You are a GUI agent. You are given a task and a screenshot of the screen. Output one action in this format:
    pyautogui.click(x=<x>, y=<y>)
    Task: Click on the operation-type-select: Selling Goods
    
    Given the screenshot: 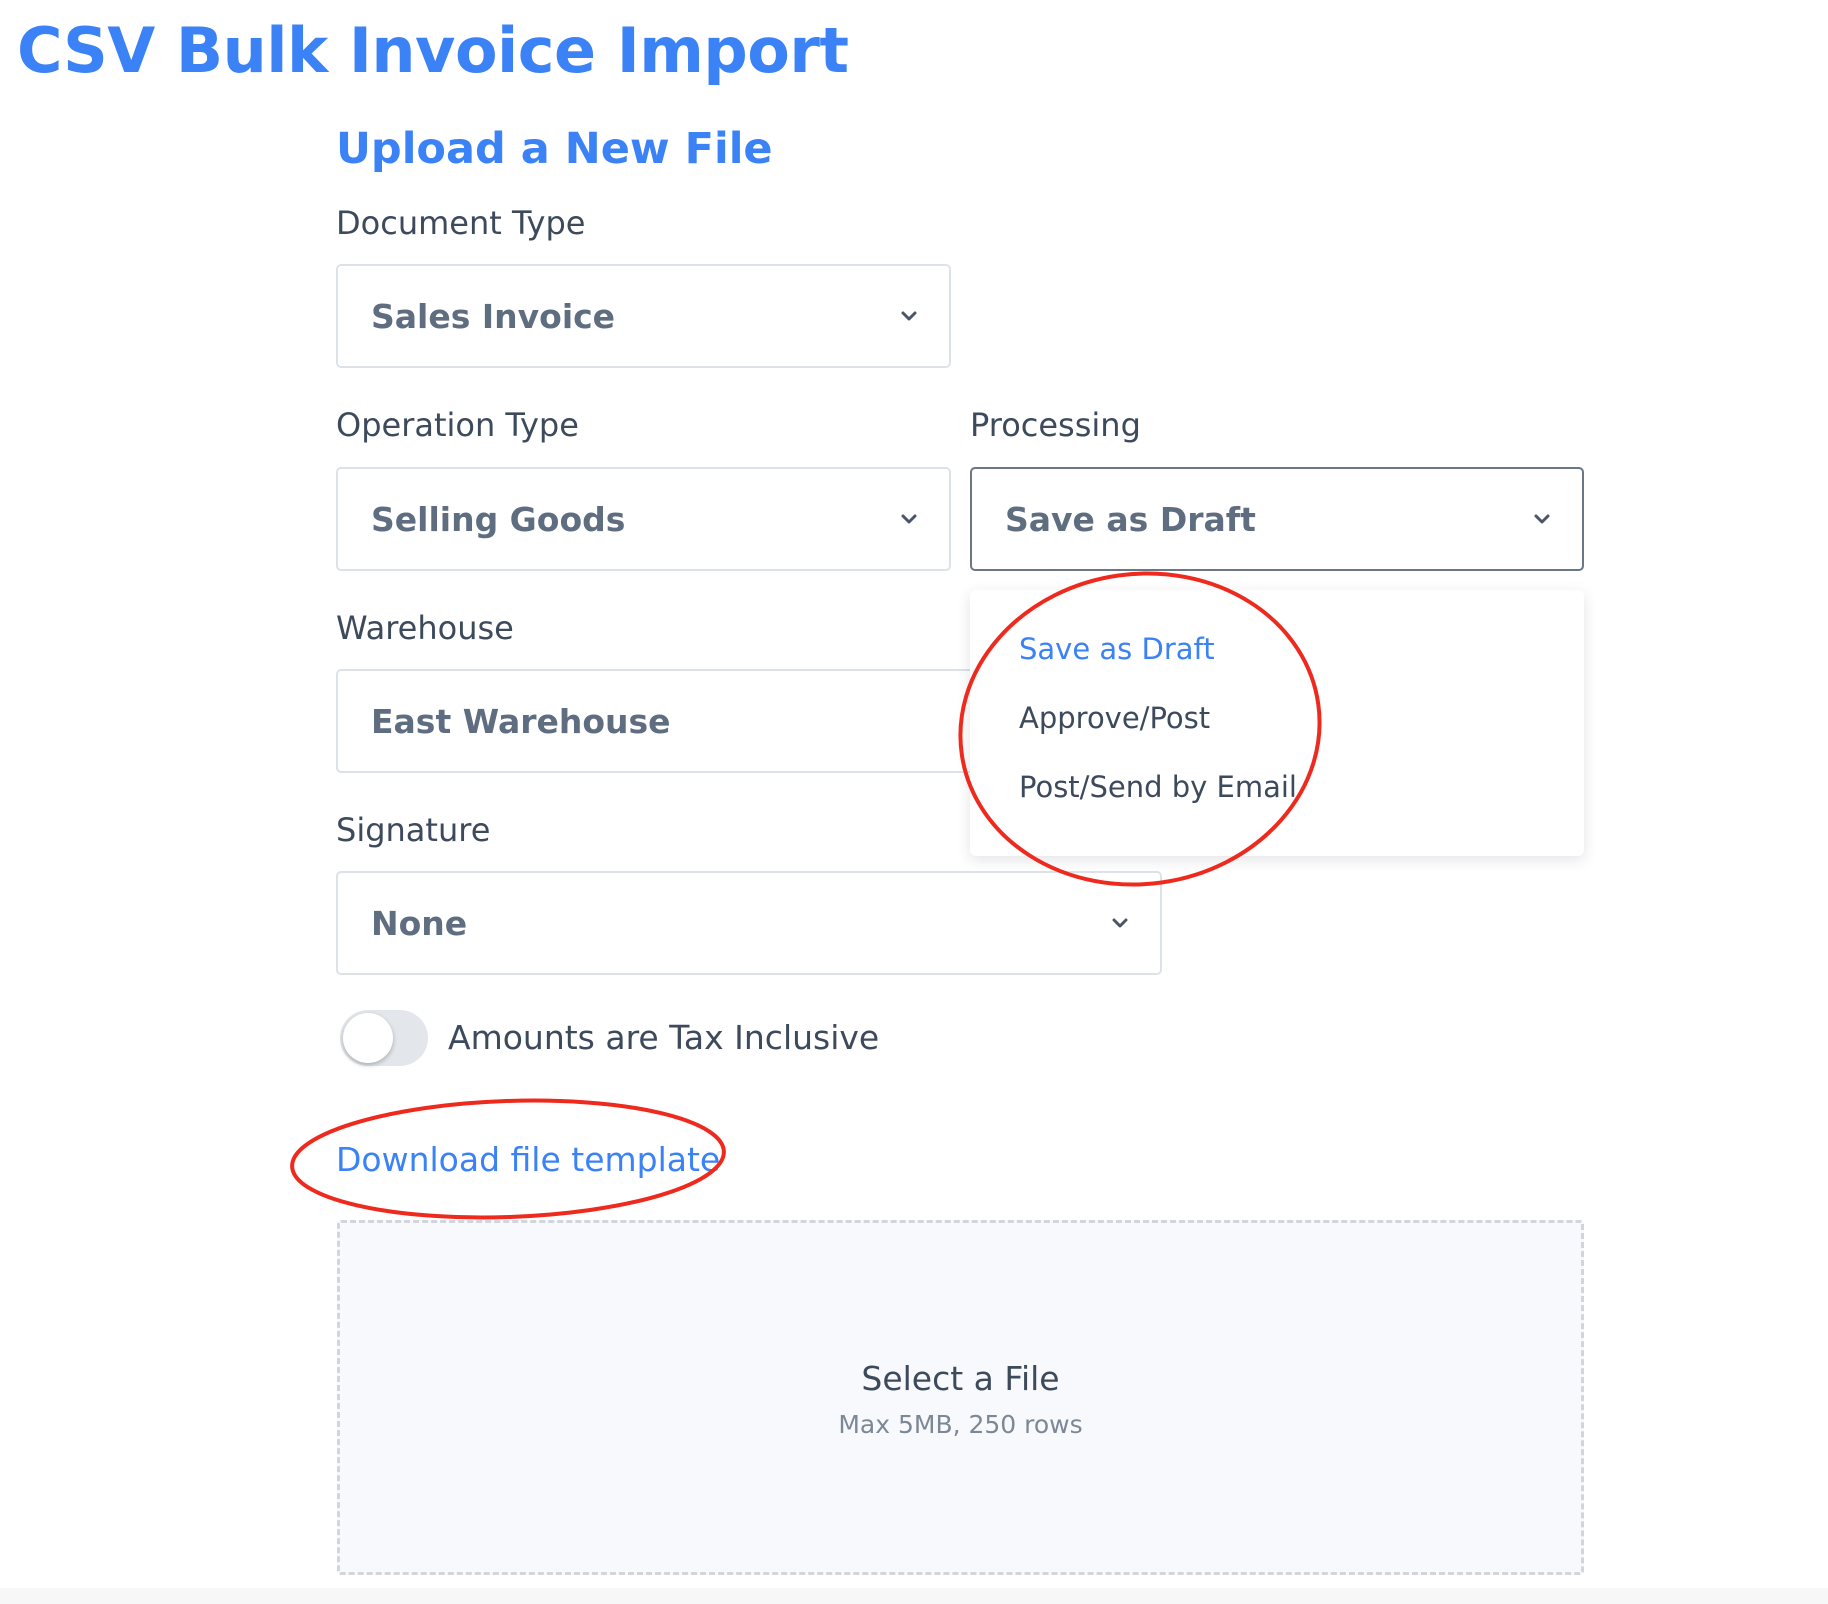 What is the action you would take?
    pyautogui.click(x=643, y=519)
    